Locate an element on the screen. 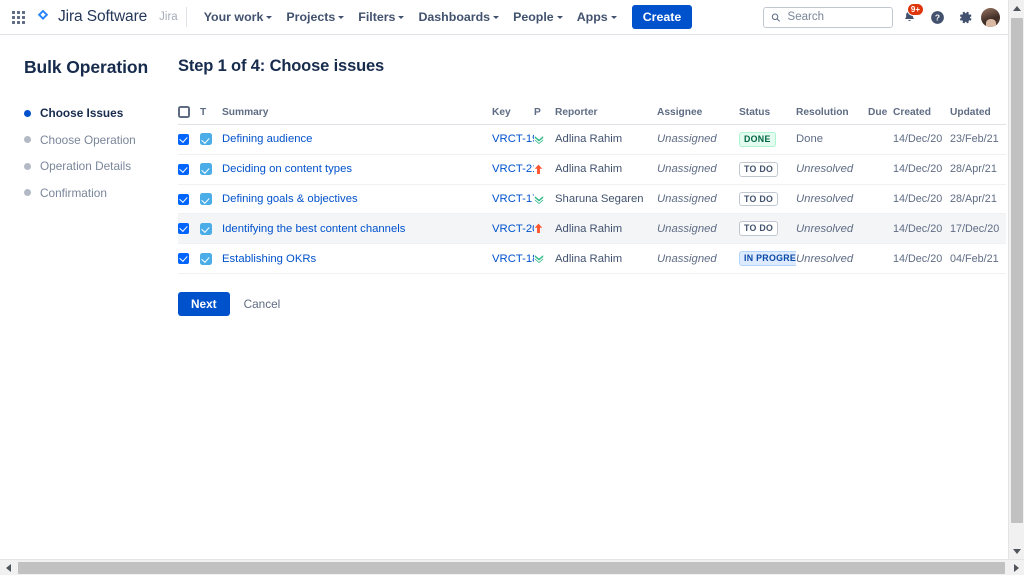  vertical-scrollbar-thumb is located at coordinates (1017, 270).